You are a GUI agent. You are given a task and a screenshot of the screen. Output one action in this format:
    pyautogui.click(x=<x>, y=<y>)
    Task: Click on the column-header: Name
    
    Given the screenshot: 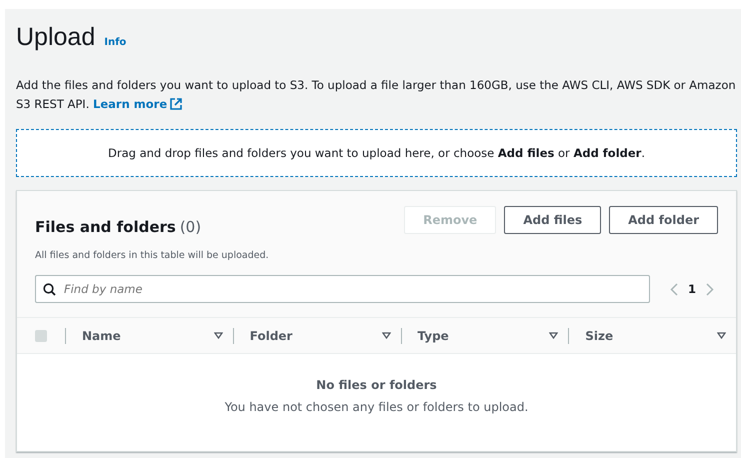 What is the action you would take?
    pyautogui.click(x=101, y=335)
    